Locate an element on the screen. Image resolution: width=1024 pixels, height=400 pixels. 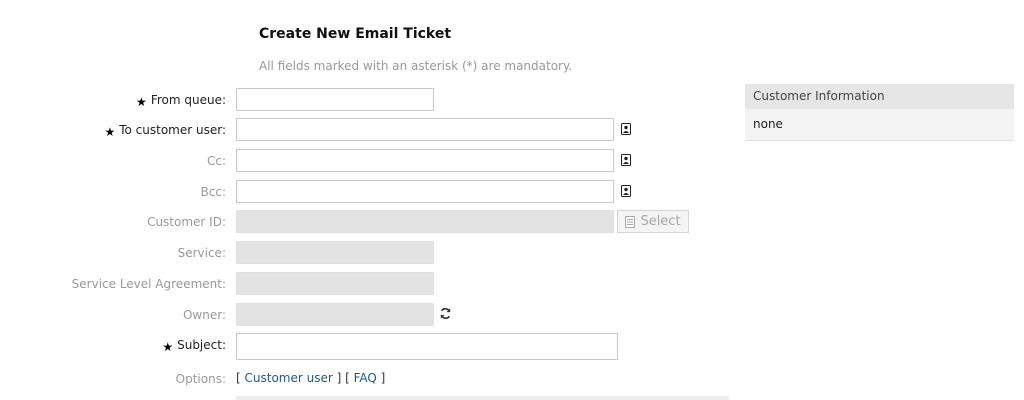
customer-info-value: none is located at coordinates (879, 125).